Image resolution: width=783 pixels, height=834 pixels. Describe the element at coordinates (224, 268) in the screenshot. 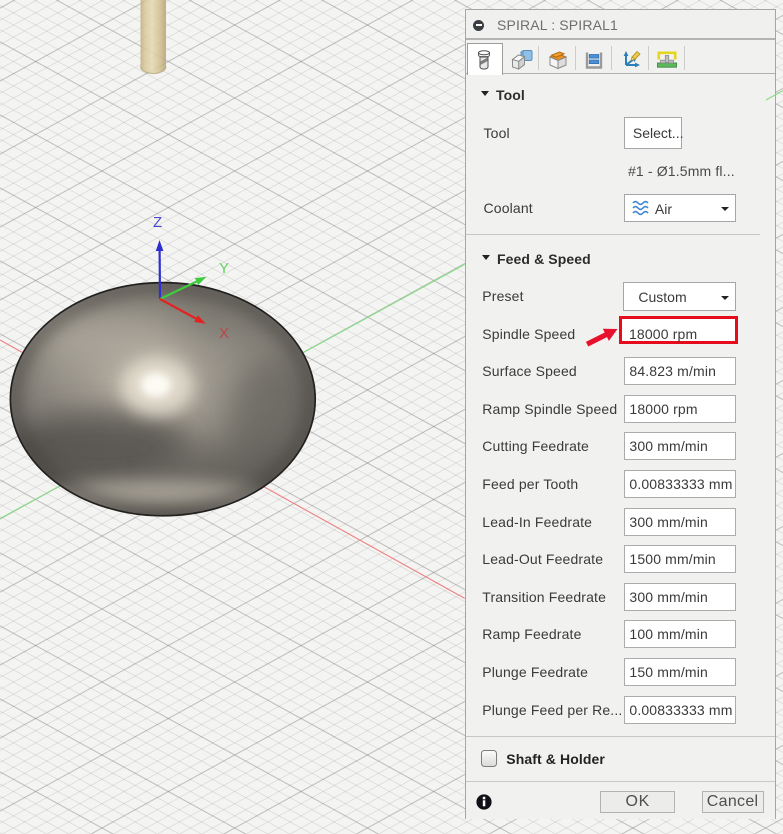

I see `svg-text: Y` at that location.